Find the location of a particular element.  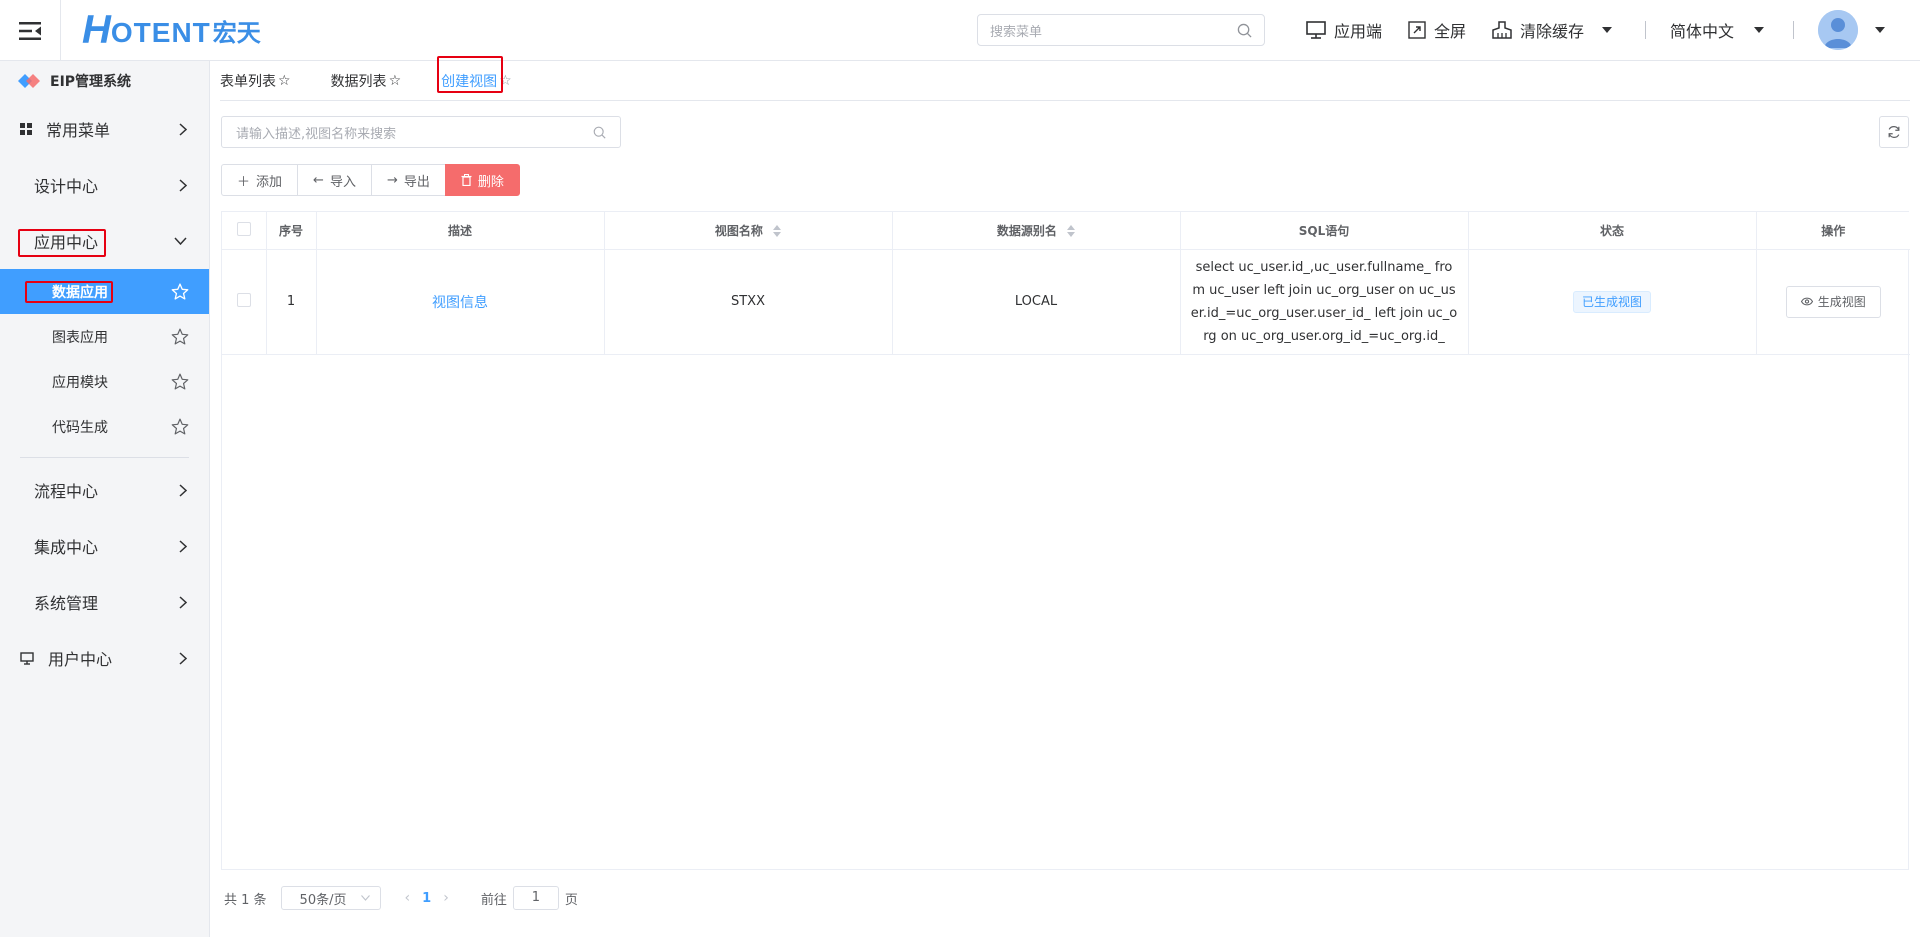

select-all-checkbox is located at coordinates (243, 228).